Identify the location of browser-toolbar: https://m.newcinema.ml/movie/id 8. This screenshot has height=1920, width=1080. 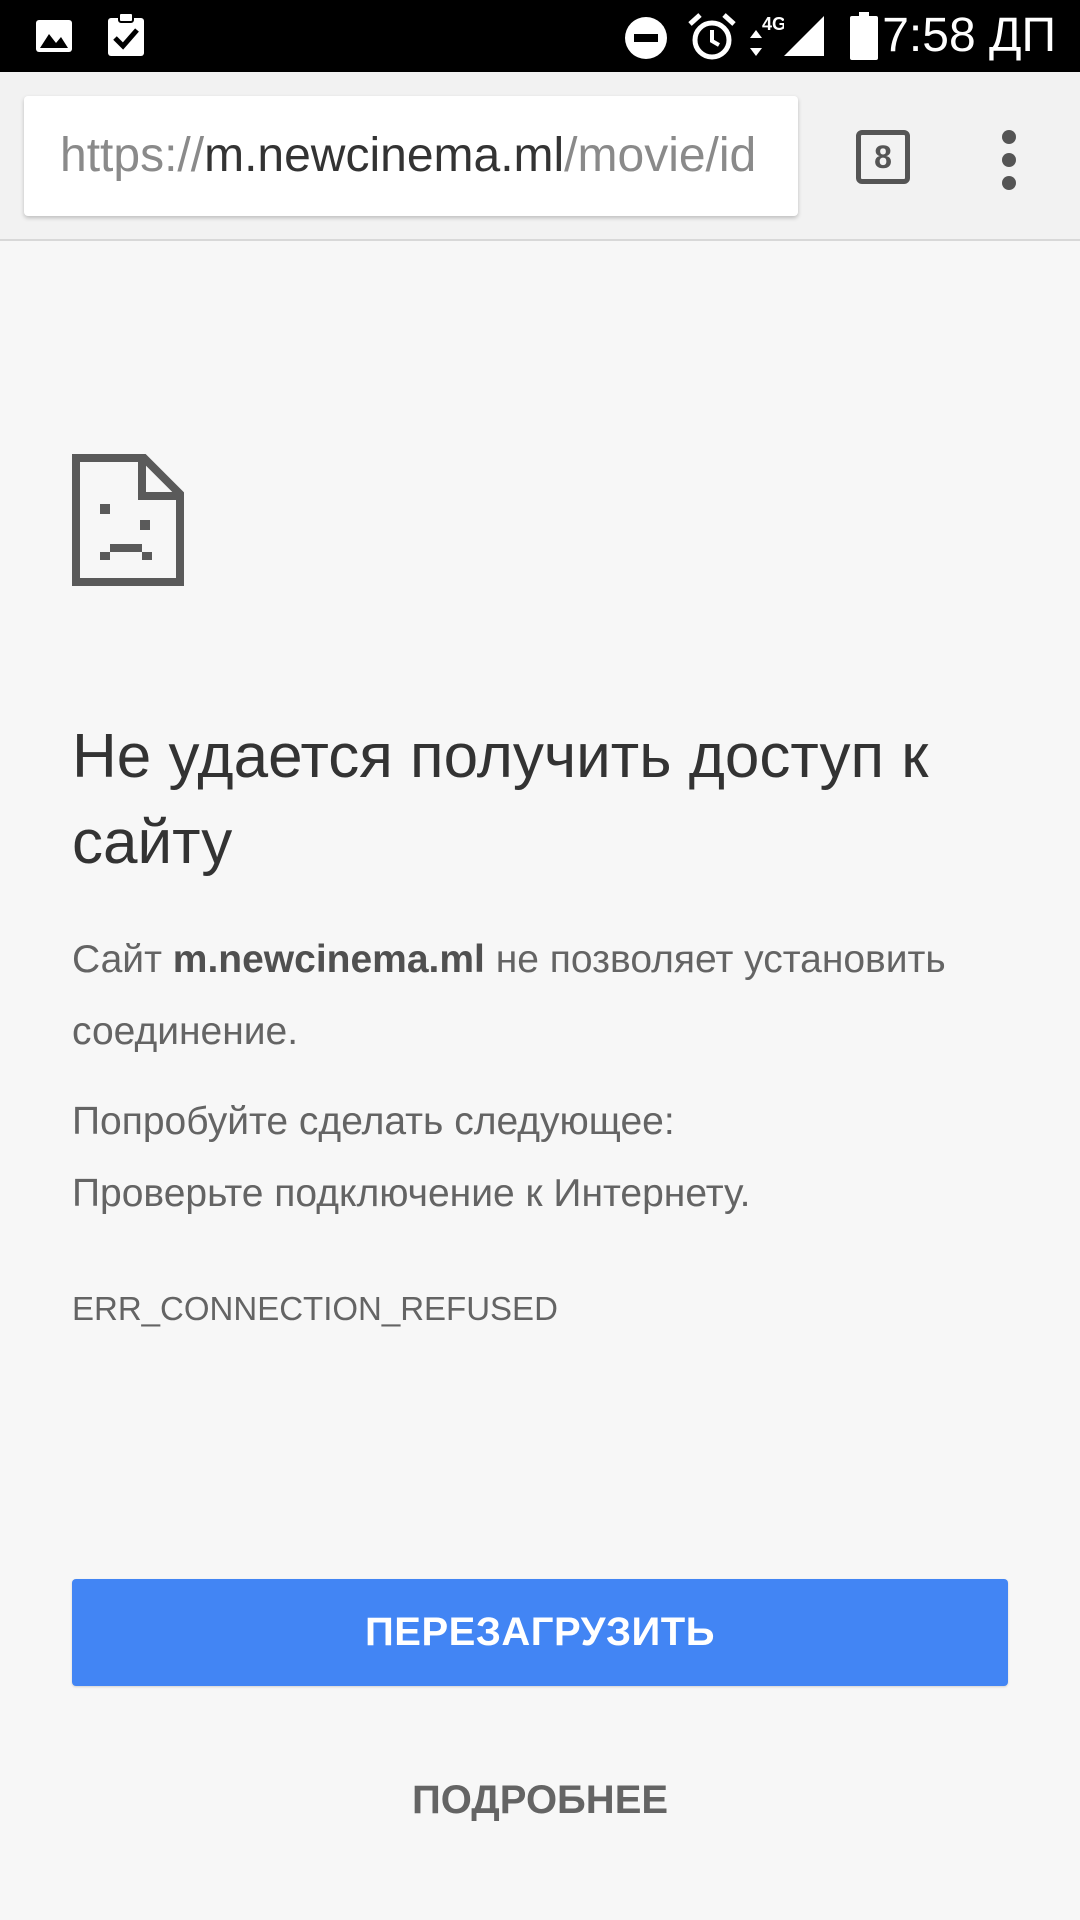
(540, 156).